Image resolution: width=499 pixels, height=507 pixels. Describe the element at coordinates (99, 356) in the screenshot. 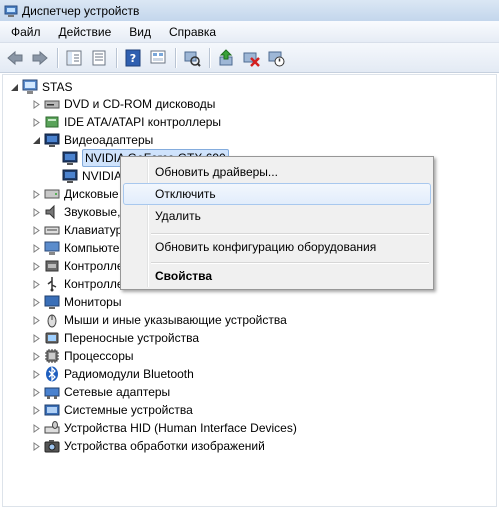

I see `tree-item-label: Процессоры` at that location.